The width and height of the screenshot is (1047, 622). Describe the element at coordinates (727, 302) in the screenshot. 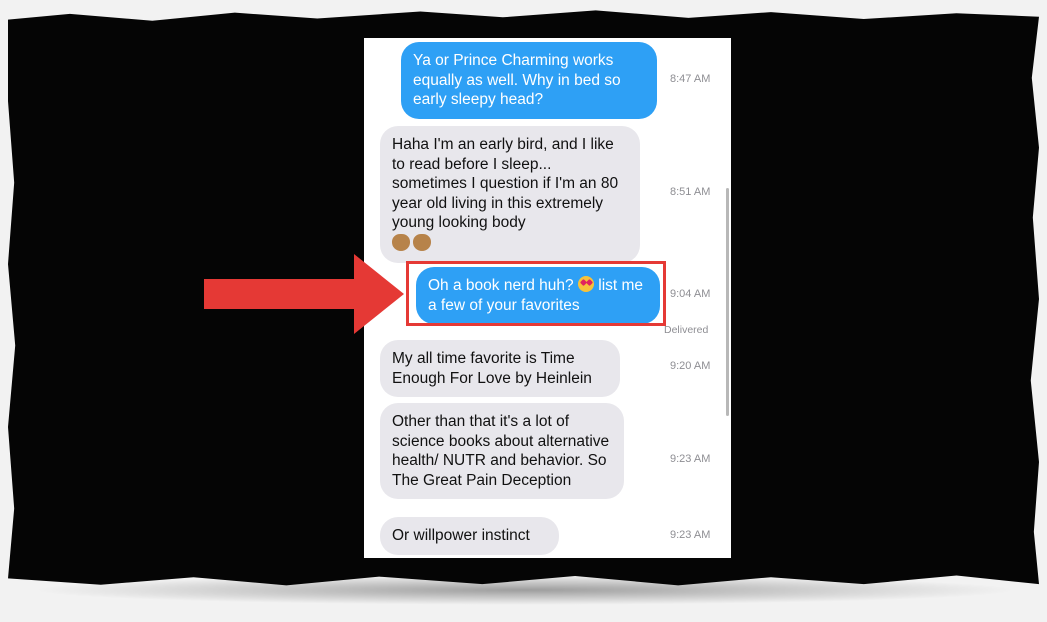

I see `scrollbar` at that location.